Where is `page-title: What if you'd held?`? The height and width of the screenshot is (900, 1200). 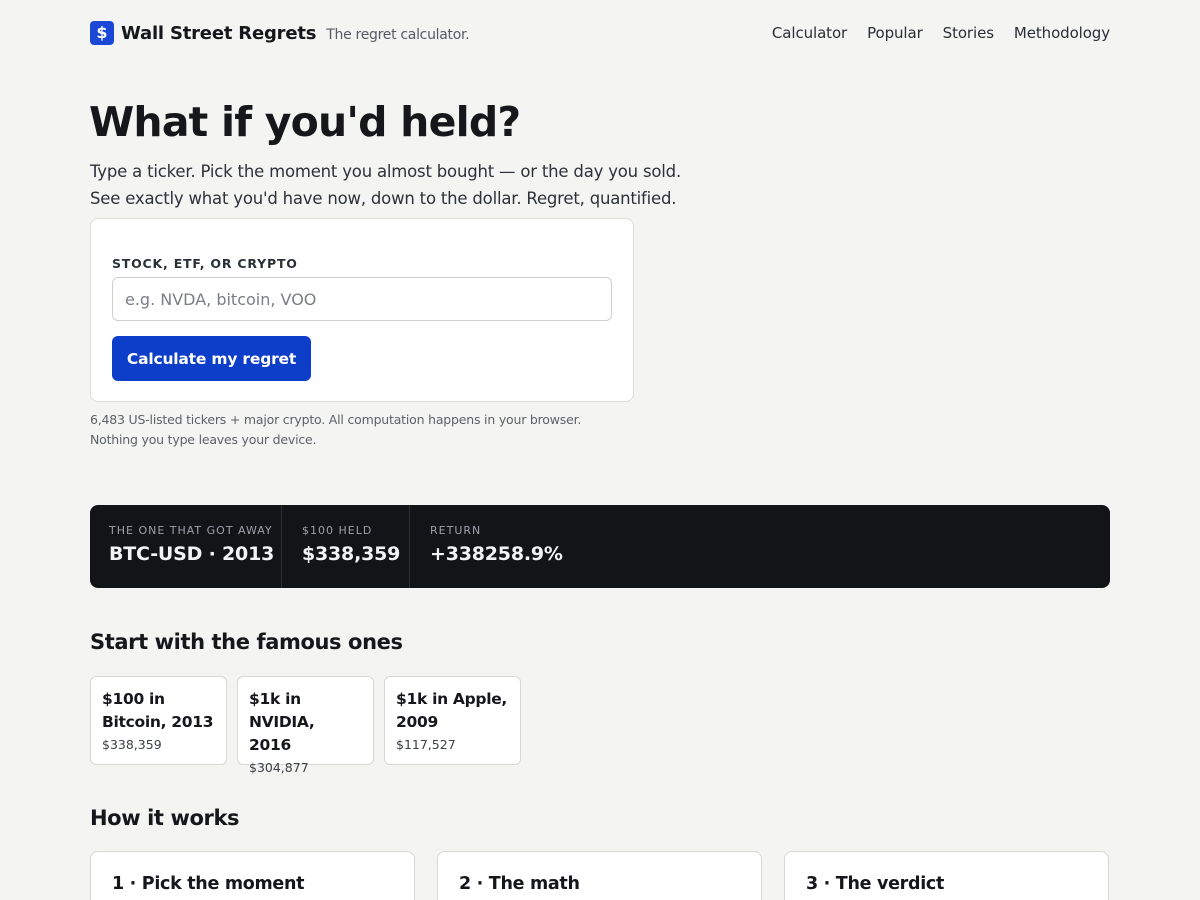 page-title: What if you'd held? is located at coordinates (305, 122).